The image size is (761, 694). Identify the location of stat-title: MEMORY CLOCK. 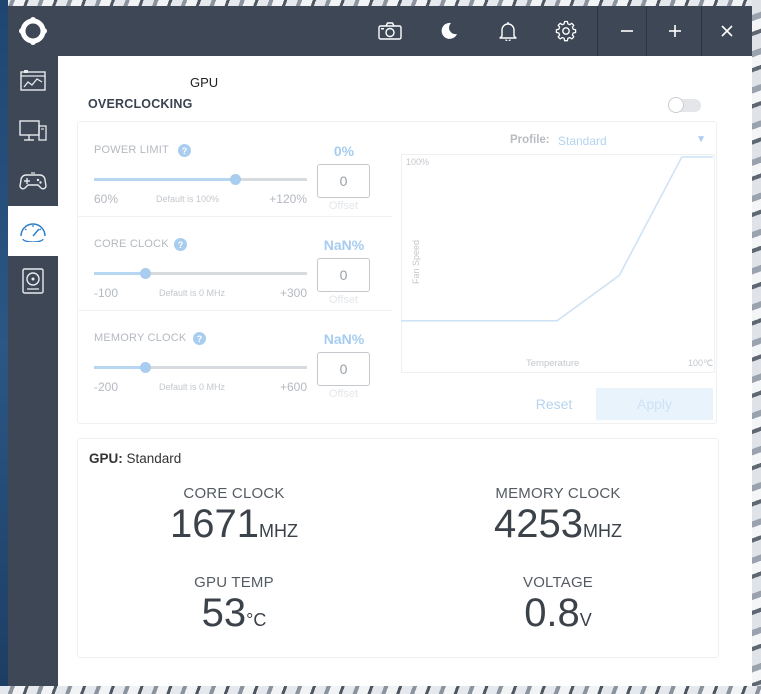
(558, 493).